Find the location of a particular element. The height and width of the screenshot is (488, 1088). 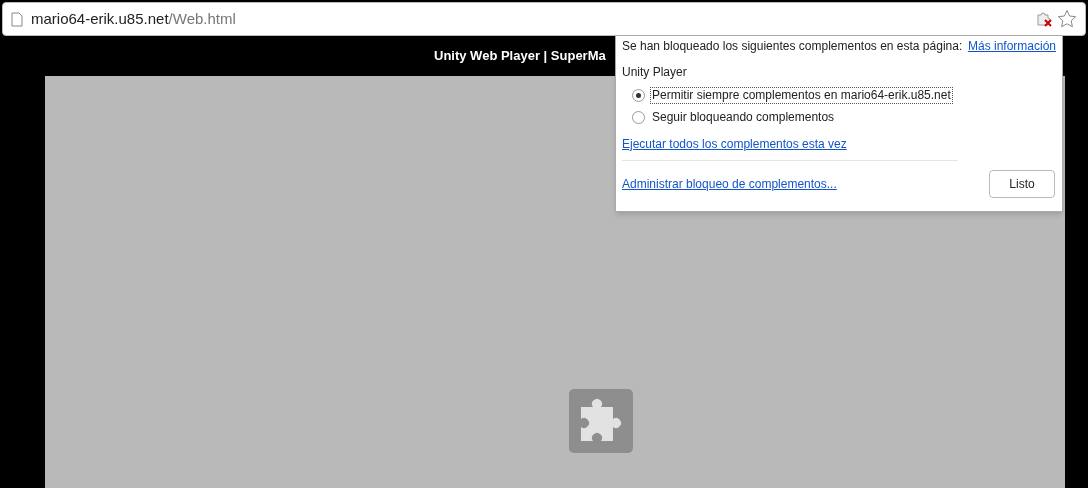

blocked-message: Se han bloqueado los siguientes complementos en esta página: is located at coordinates (792, 46).